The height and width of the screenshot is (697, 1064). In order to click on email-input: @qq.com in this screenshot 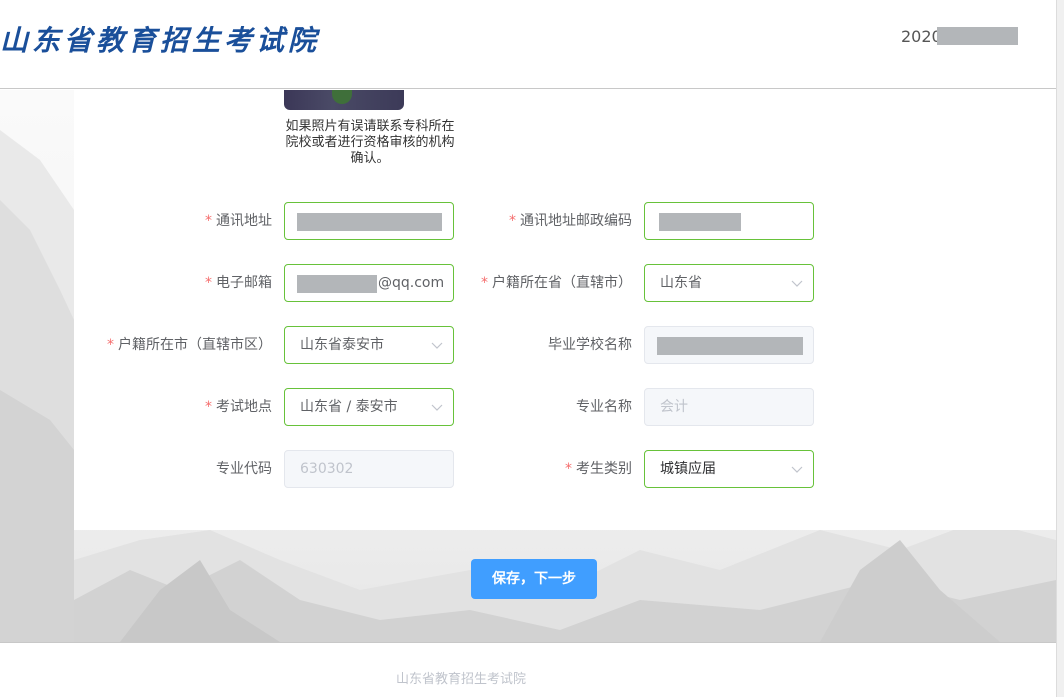, I will do `click(369, 283)`.